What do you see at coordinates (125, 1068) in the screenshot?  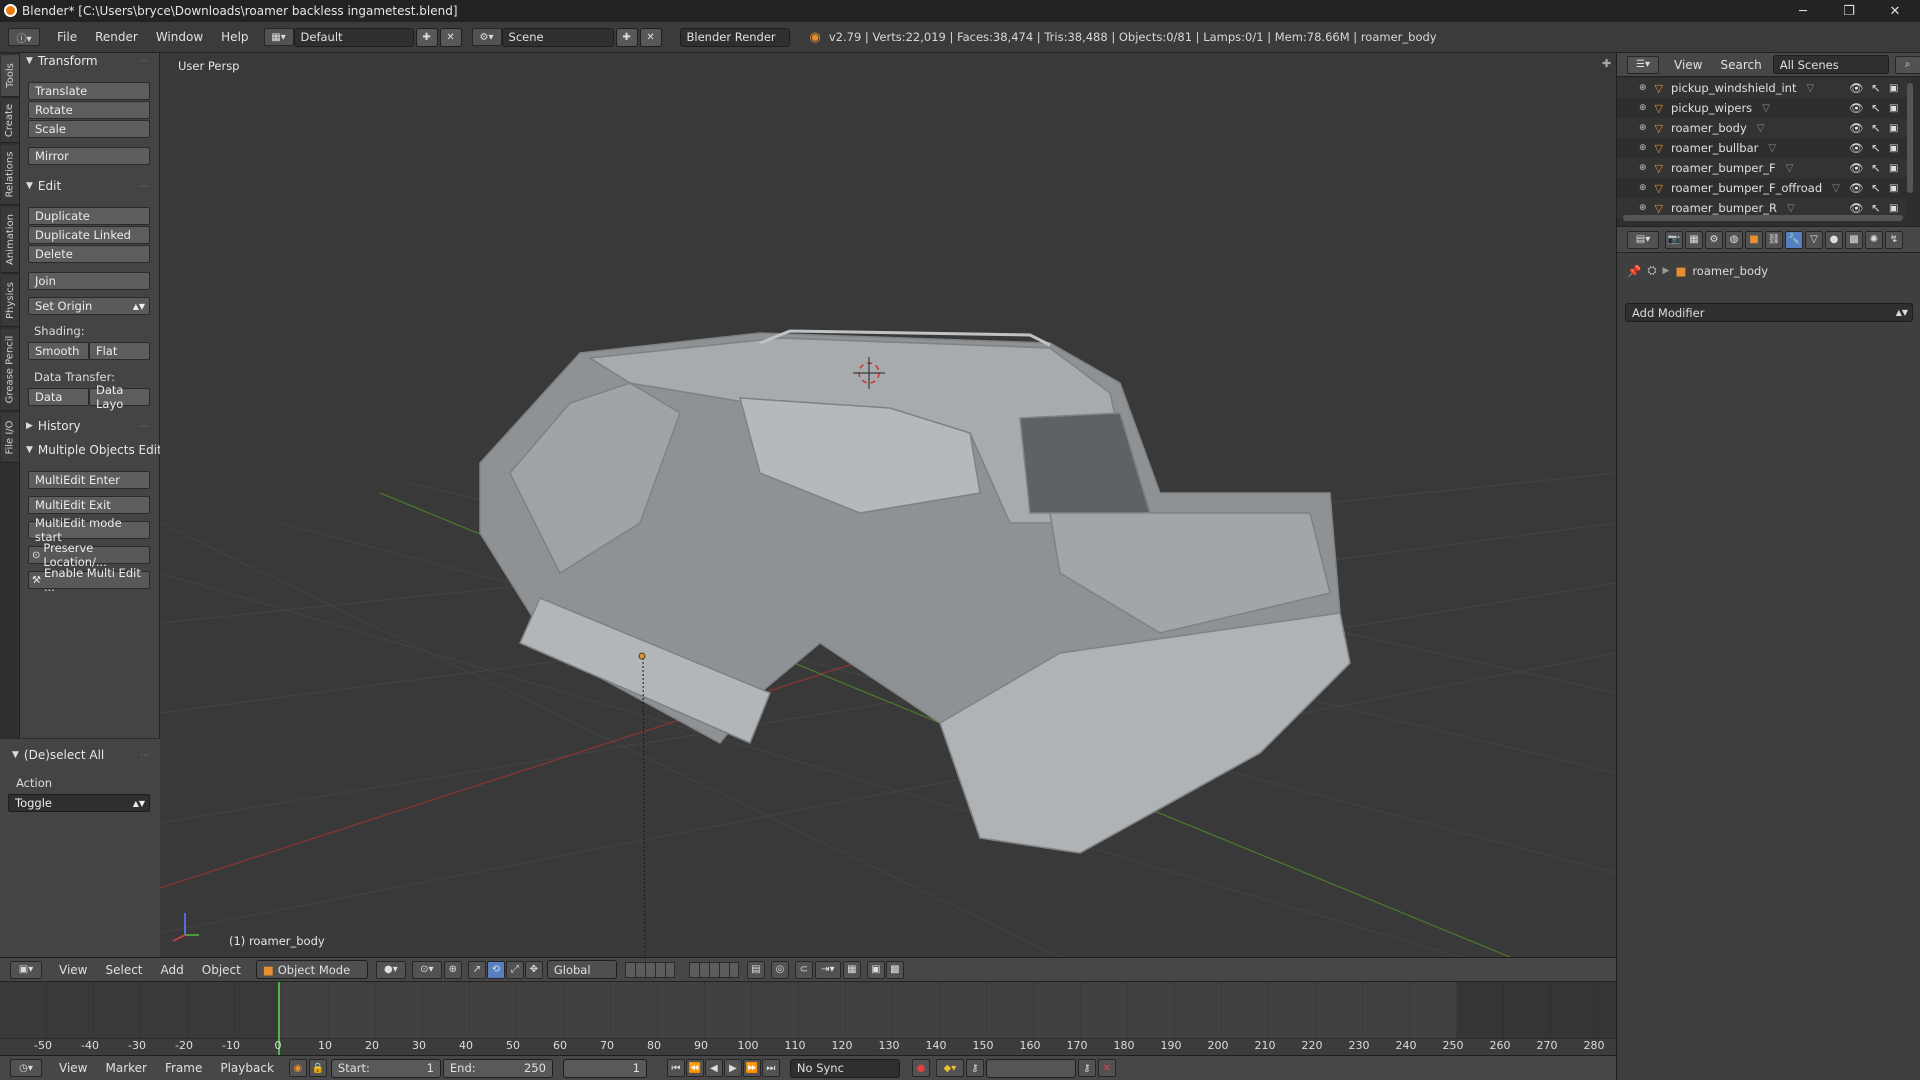 I see `menu-marker: Marker` at bounding box center [125, 1068].